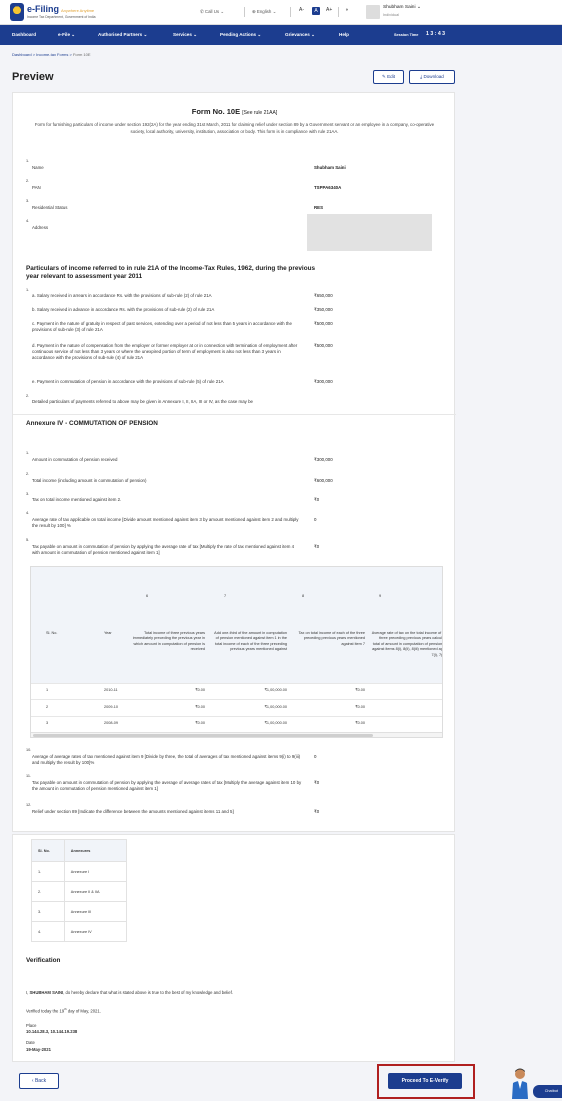 This screenshot has width=562, height=1101. What do you see at coordinates (46, 992) in the screenshot?
I see `declarant-name: SHUBHAM SAINI` at bounding box center [46, 992].